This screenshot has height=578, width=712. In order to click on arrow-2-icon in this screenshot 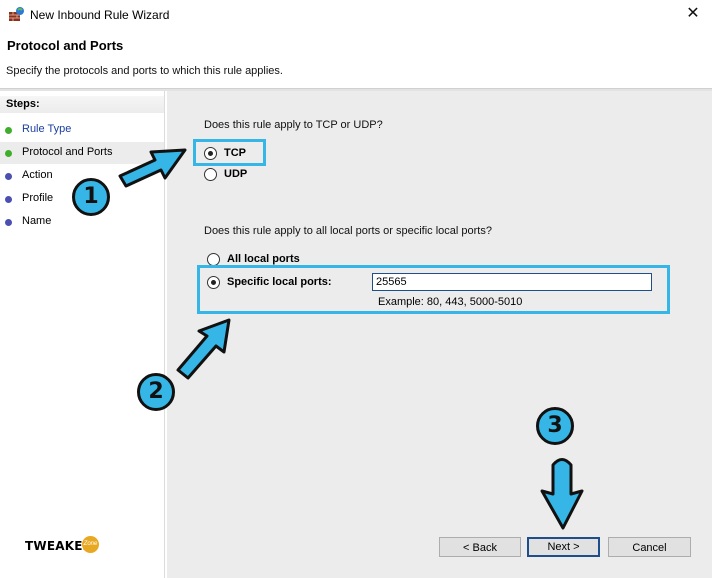, I will do `click(203, 349)`.